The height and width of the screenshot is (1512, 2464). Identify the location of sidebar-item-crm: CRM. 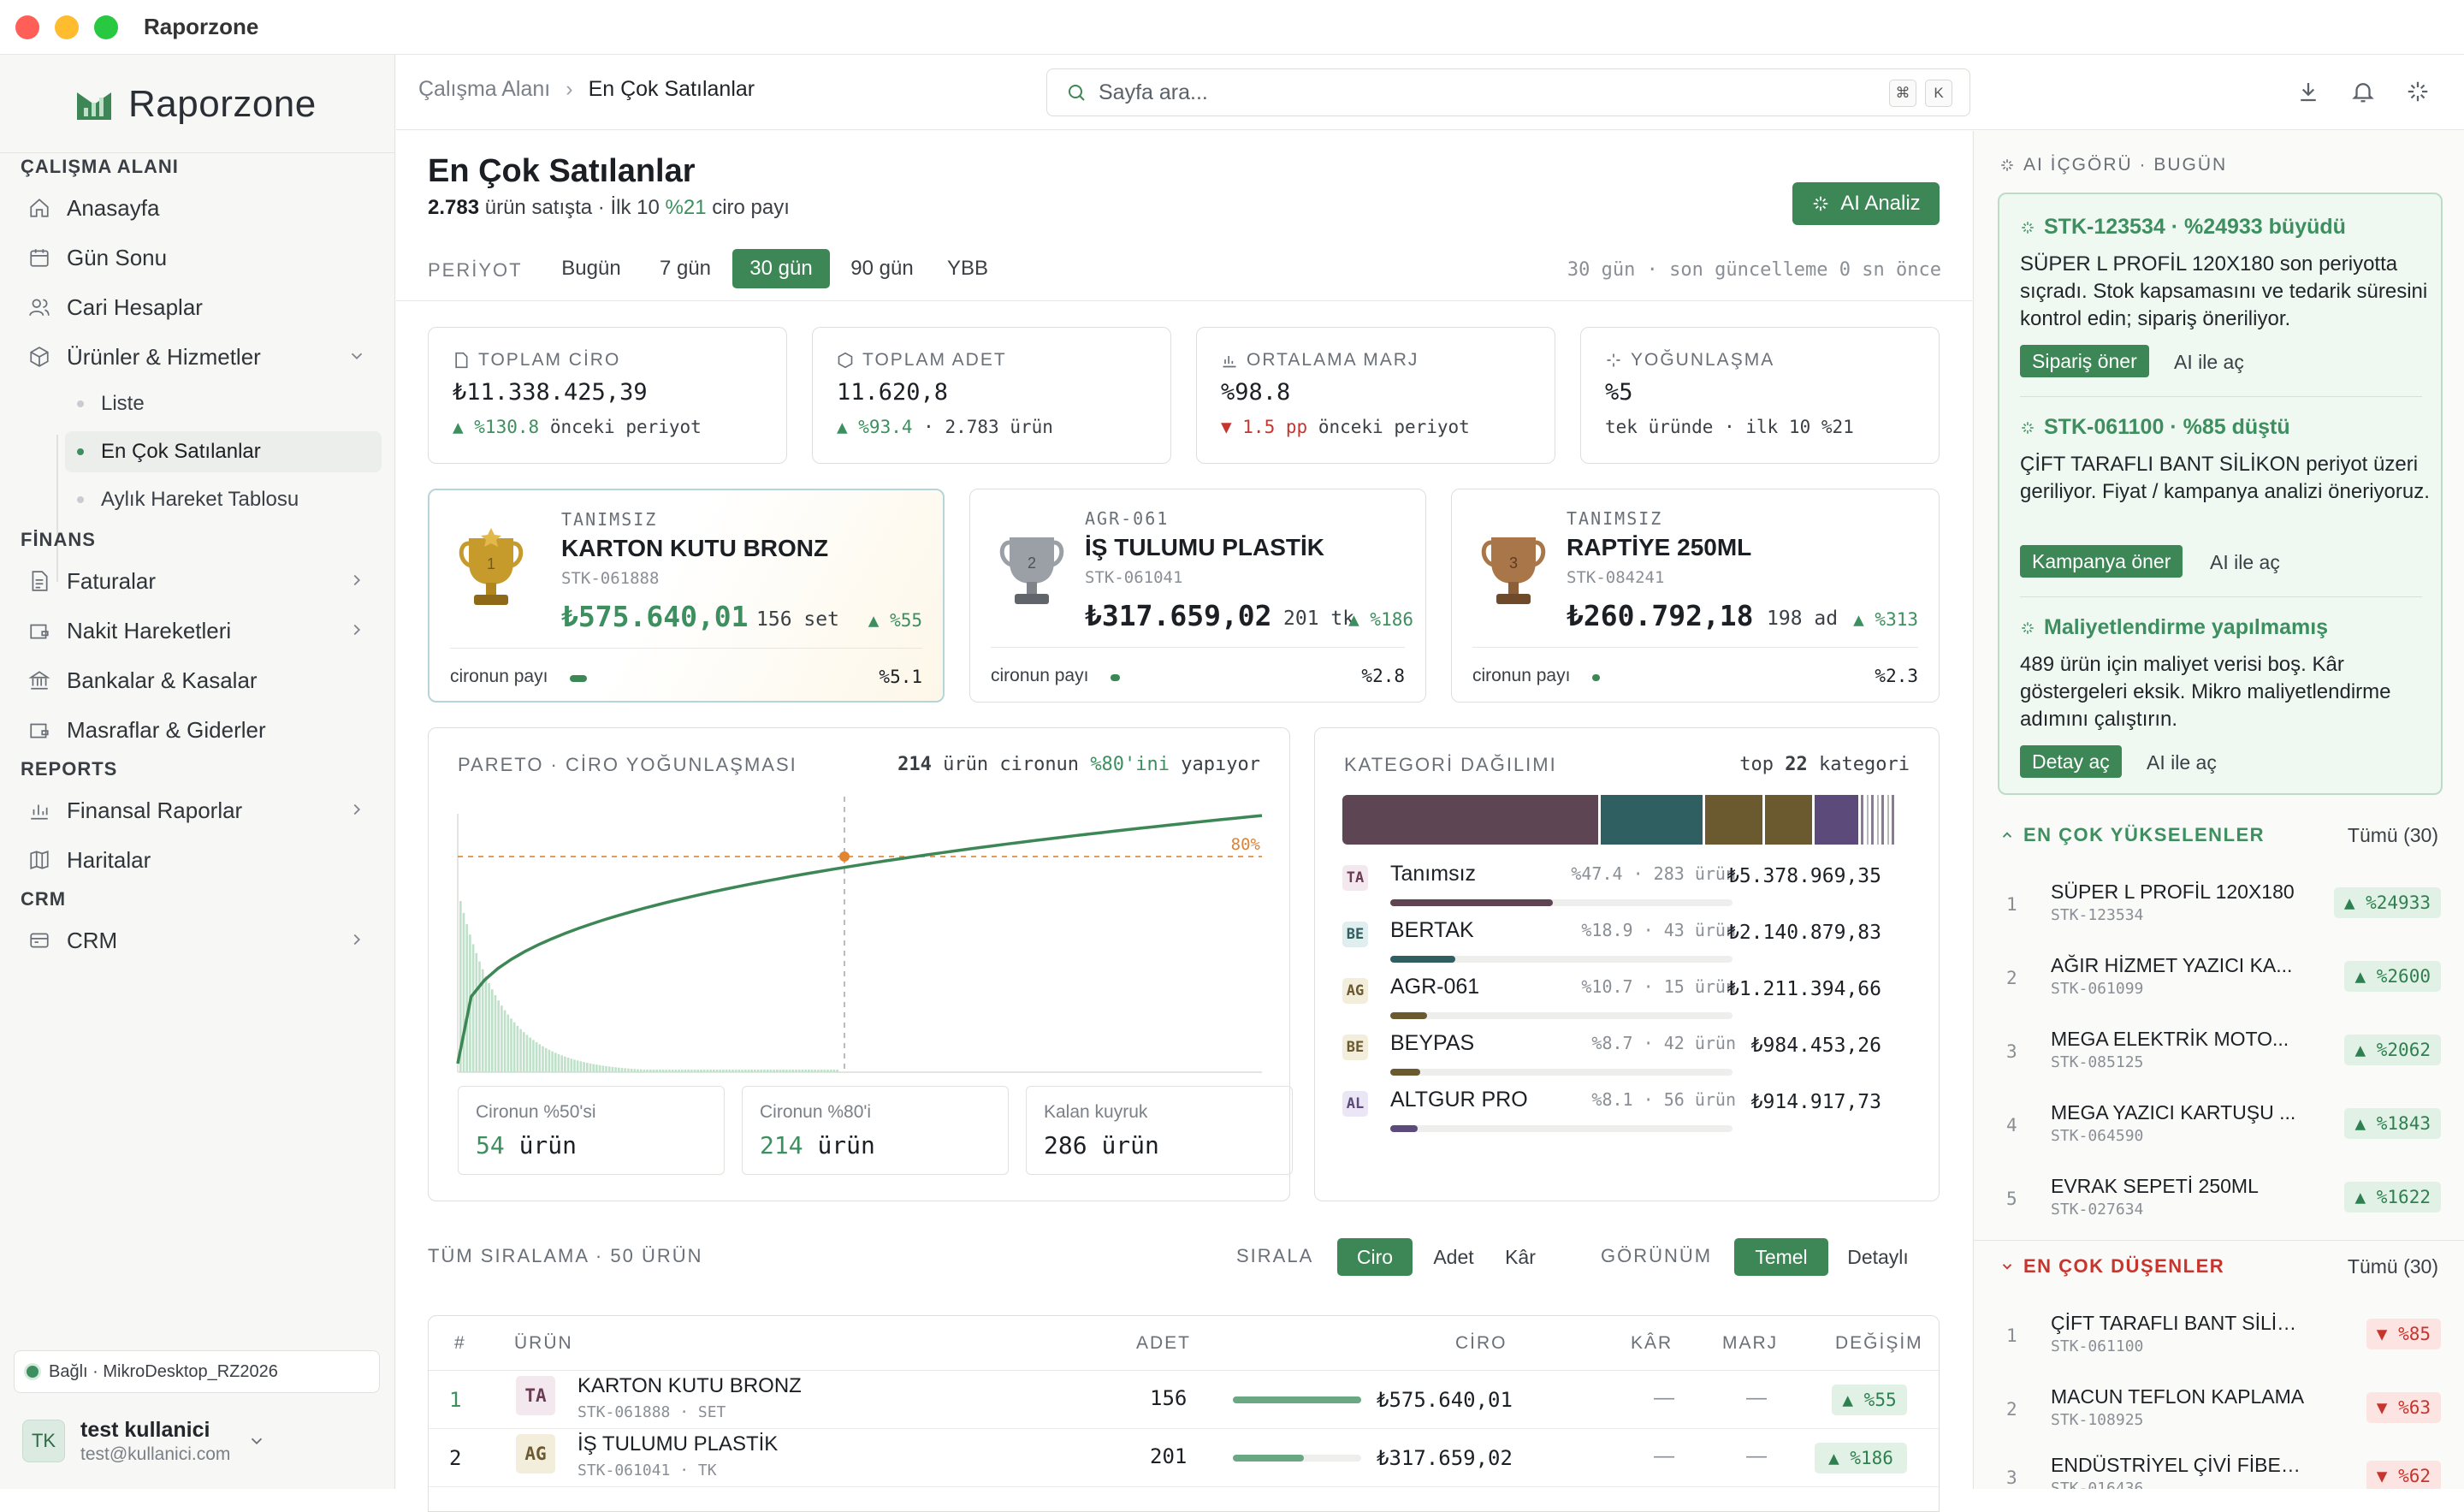
(200, 941).